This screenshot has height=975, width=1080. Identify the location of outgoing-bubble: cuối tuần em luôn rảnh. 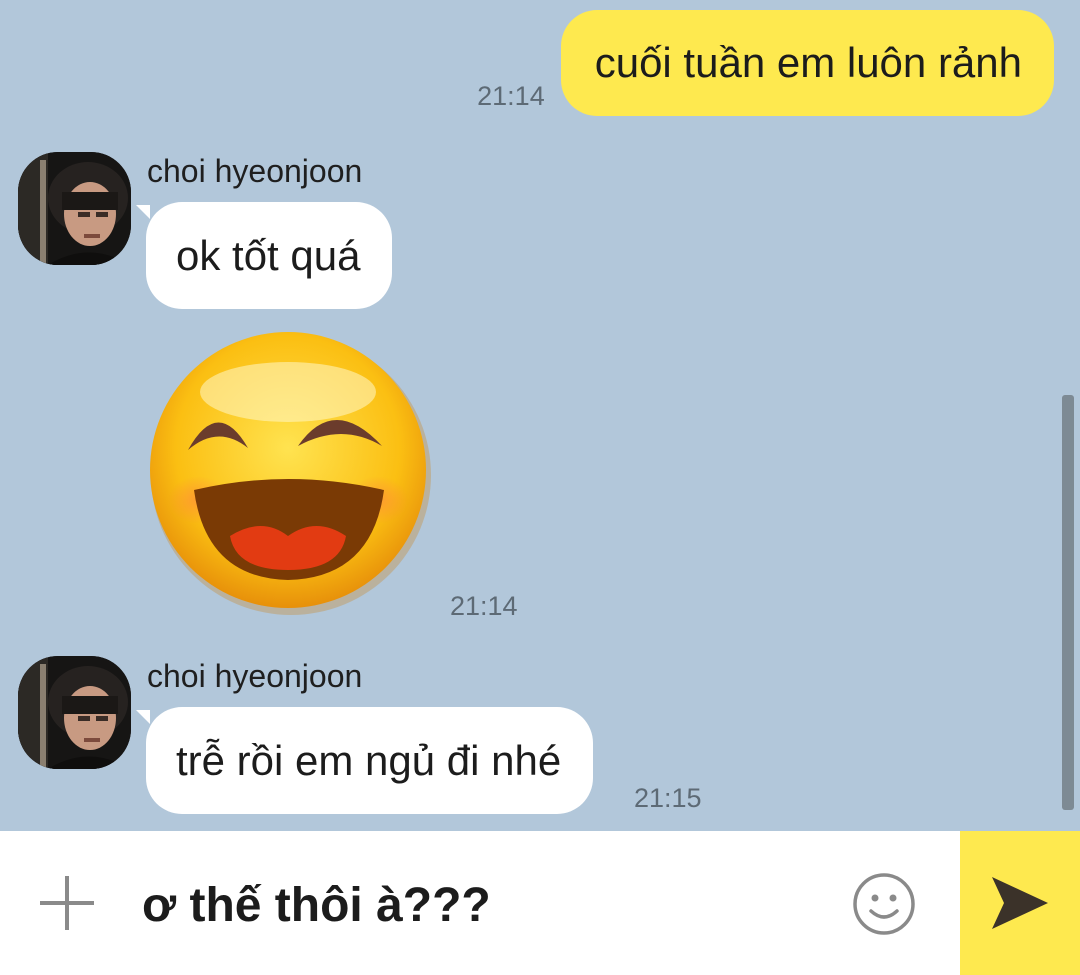
(807, 63).